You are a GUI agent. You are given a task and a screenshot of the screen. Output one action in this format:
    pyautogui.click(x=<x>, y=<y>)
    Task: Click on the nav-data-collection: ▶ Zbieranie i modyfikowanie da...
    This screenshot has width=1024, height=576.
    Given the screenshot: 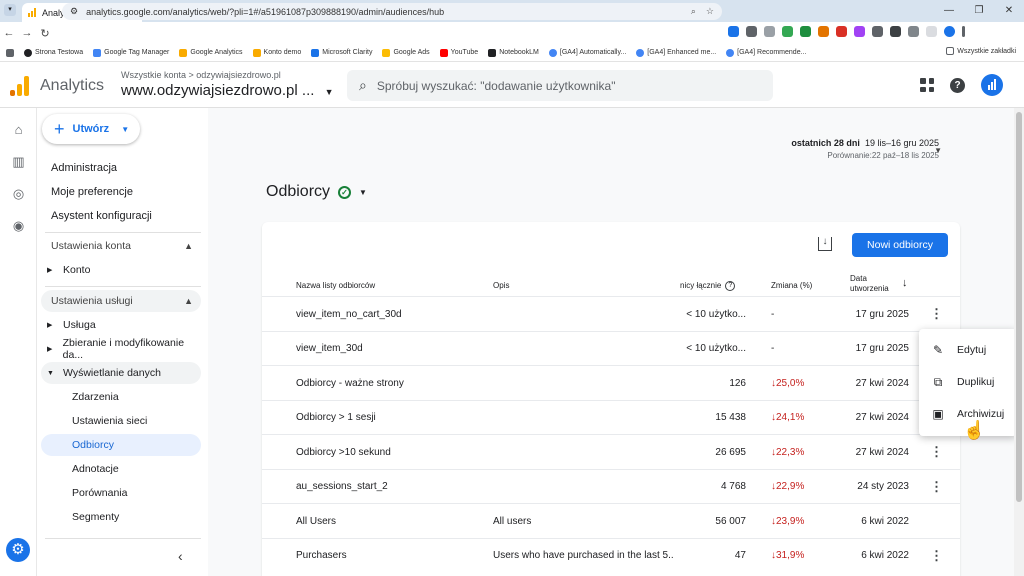 What is the action you would take?
    pyautogui.click(x=121, y=349)
    